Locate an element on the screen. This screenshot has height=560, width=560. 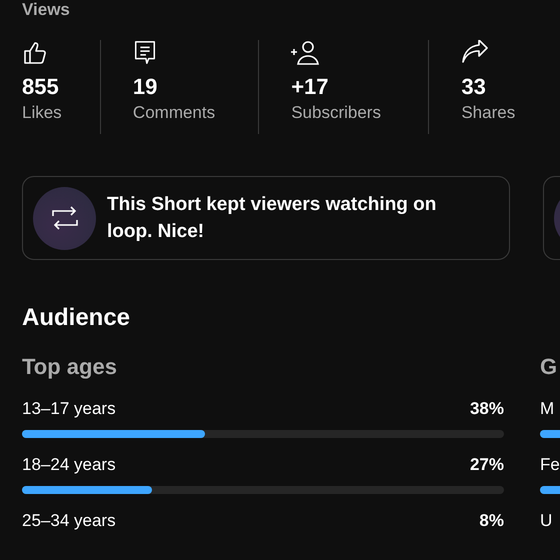
age-label: M is located at coordinates (547, 409).